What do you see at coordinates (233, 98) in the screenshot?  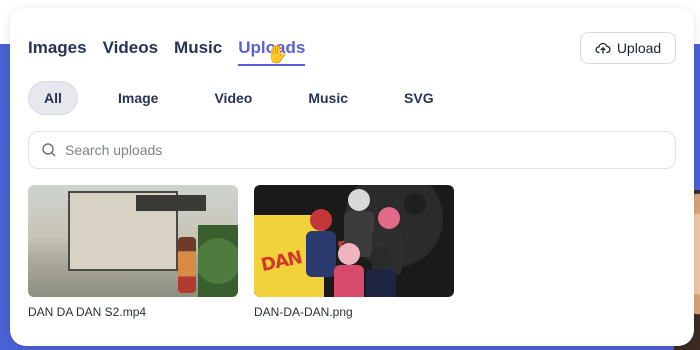 I see `filter-video: Video` at bounding box center [233, 98].